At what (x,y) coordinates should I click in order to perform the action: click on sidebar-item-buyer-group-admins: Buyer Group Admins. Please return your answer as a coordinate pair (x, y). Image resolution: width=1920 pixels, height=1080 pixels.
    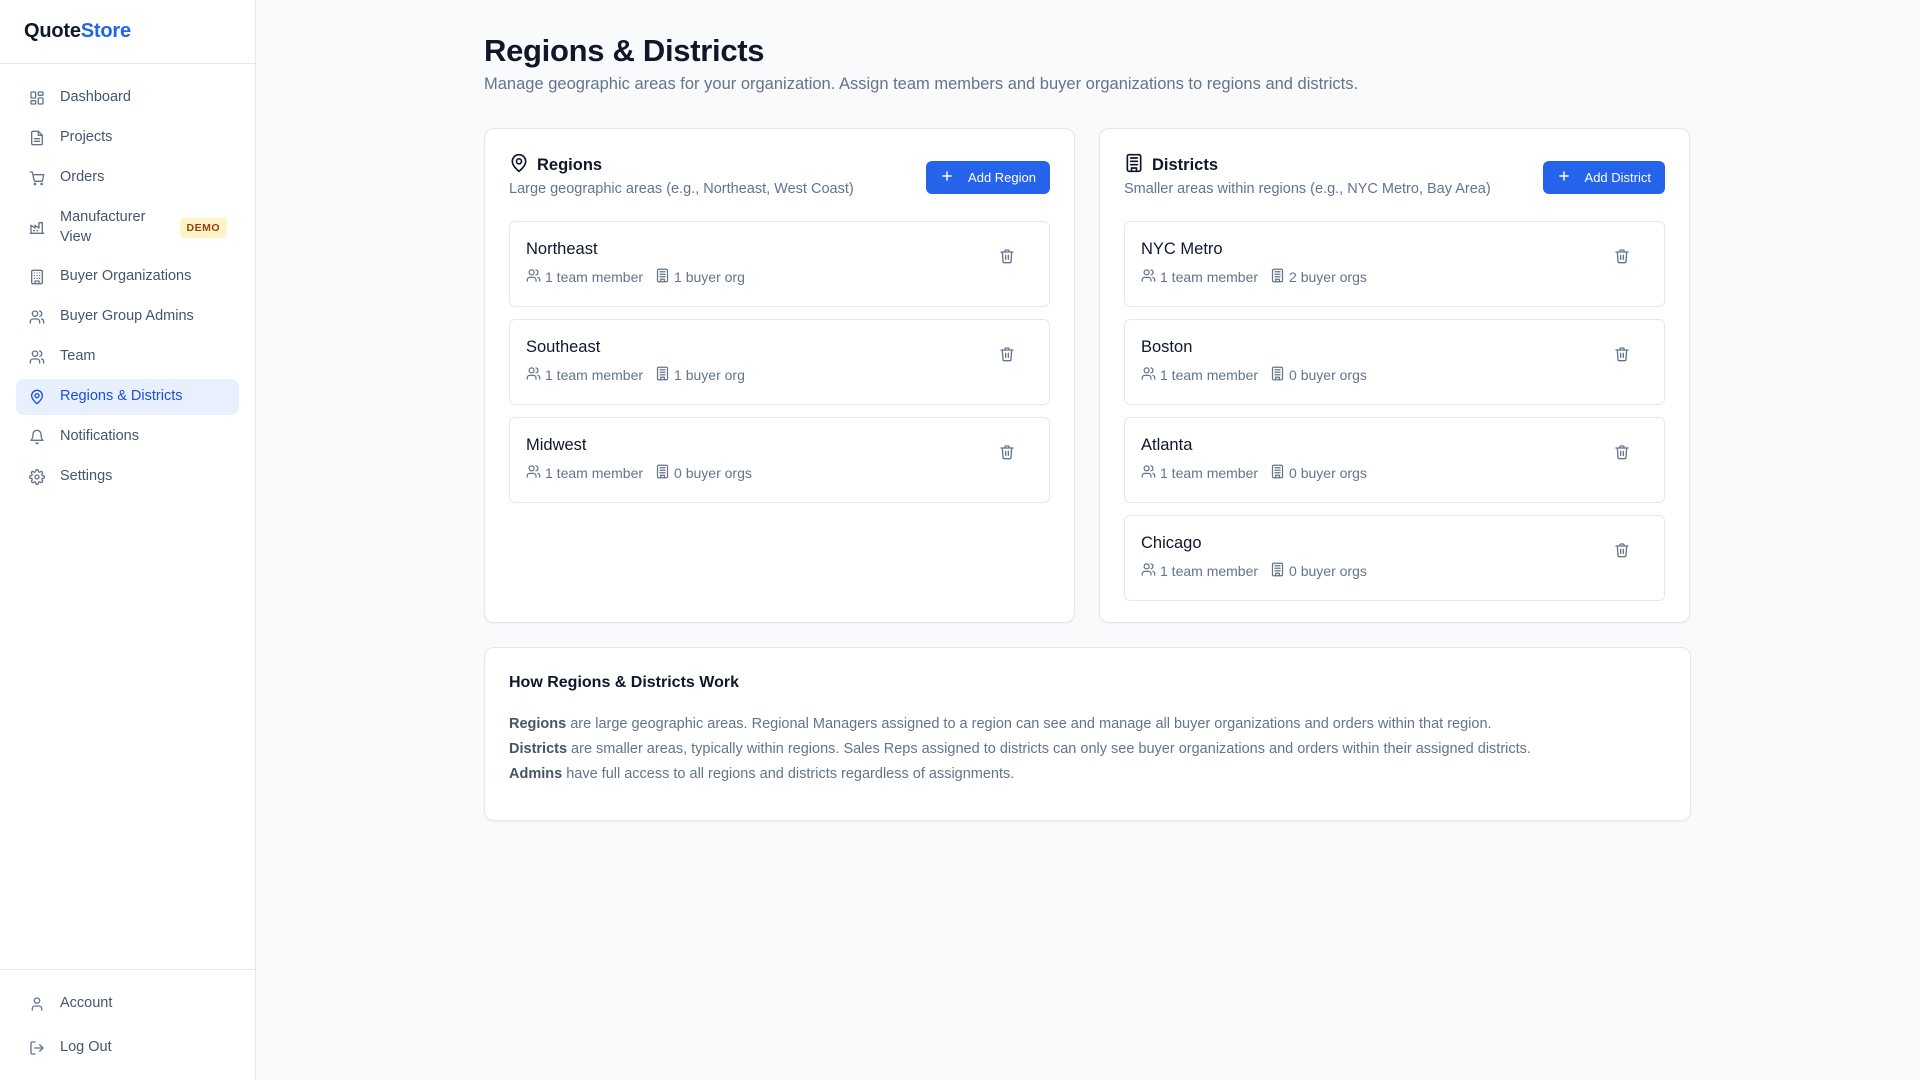
    Looking at the image, I should click on (127, 317).